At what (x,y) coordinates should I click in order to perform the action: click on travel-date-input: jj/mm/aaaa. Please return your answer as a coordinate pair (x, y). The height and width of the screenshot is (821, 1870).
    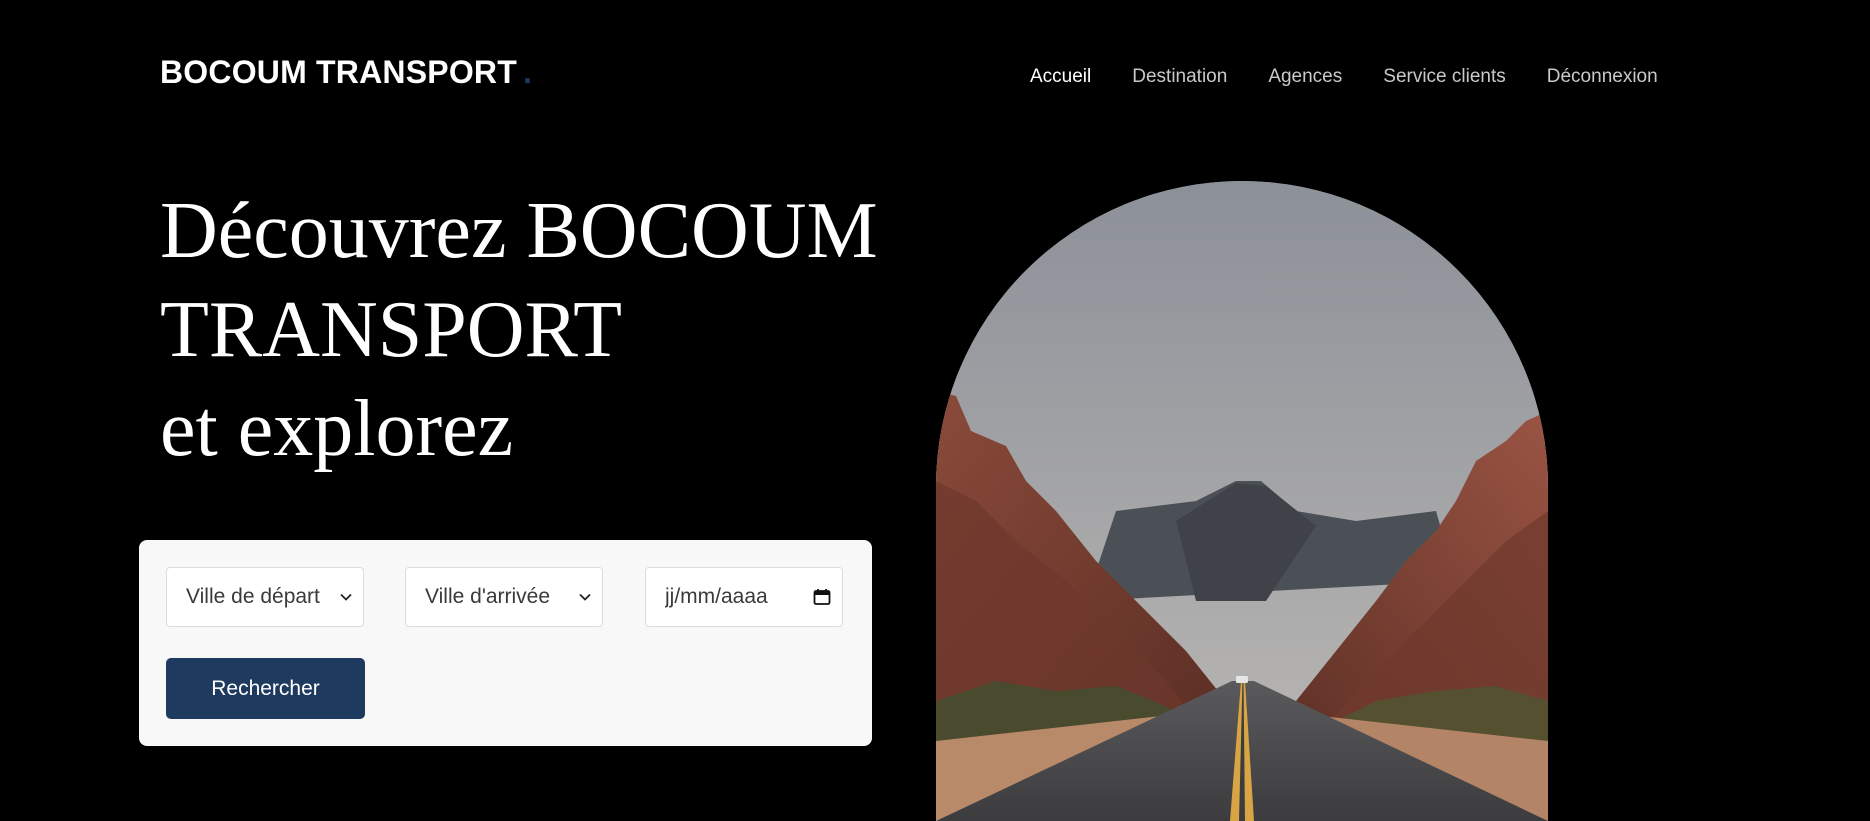
    Looking at the image, I should click on (744, 597).